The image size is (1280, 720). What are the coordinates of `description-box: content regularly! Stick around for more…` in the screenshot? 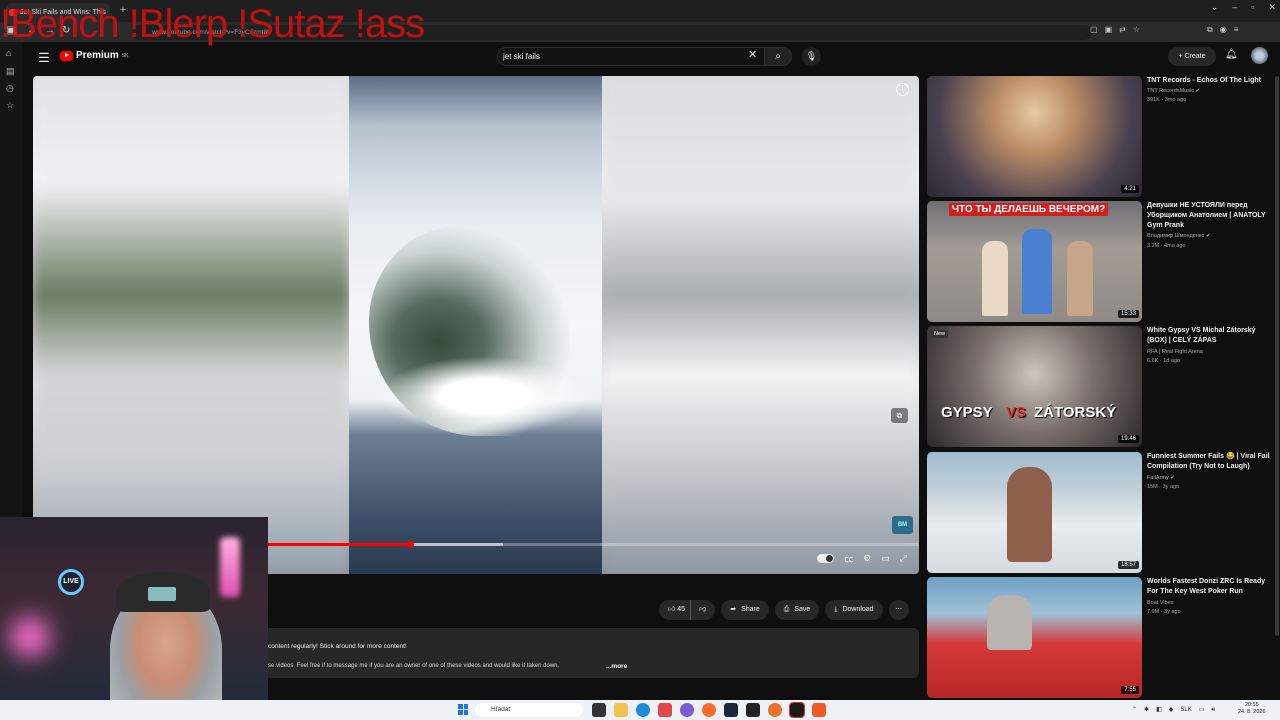 It's located at (593, 653).